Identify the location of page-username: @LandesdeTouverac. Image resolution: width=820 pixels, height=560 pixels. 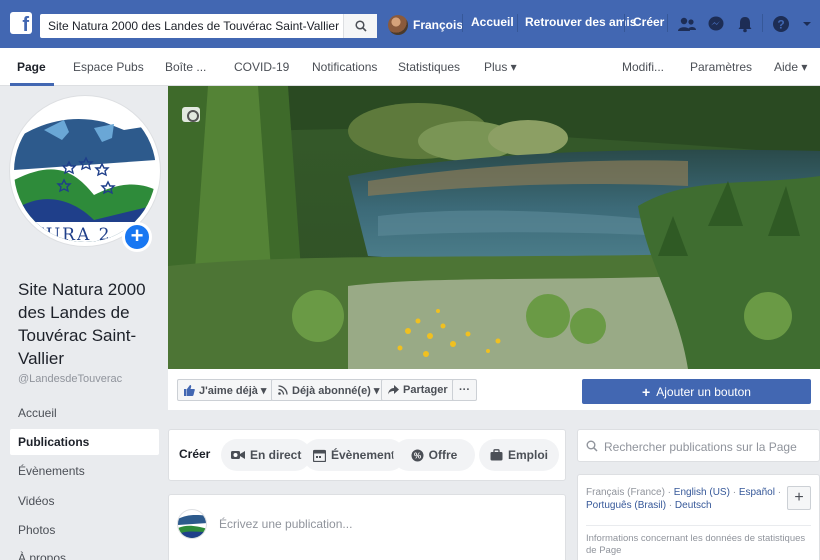
(70, 379).